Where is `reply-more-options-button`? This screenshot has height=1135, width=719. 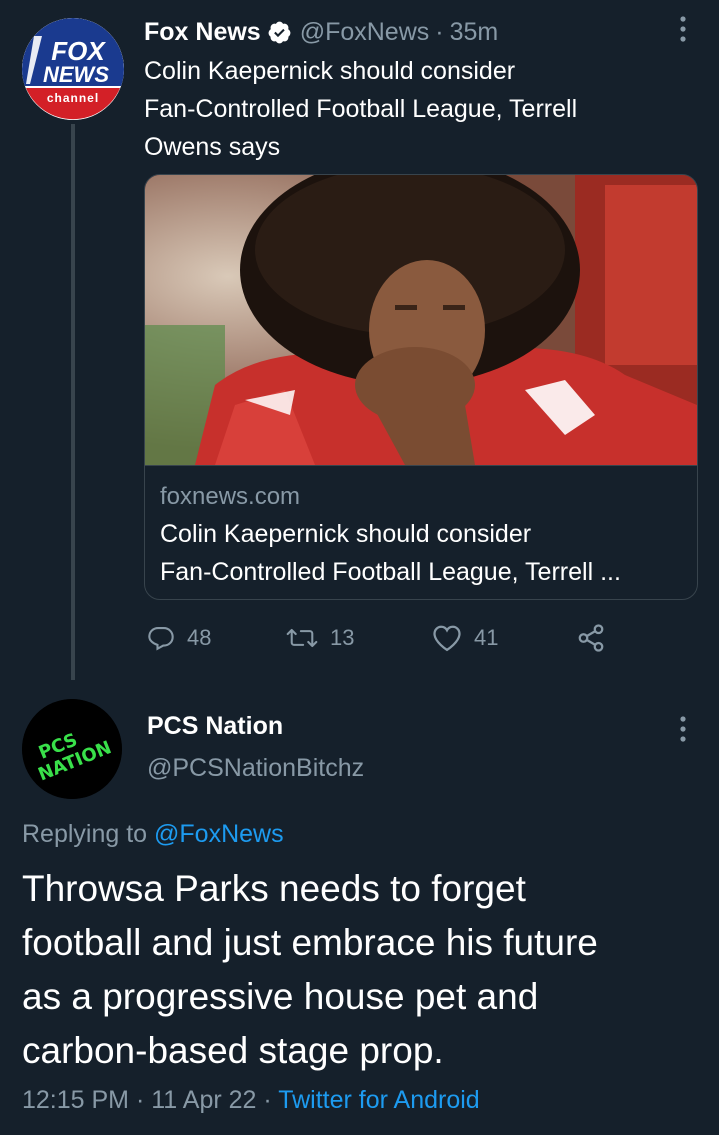 reply-more-options-button is located at coordinates (683, 729).